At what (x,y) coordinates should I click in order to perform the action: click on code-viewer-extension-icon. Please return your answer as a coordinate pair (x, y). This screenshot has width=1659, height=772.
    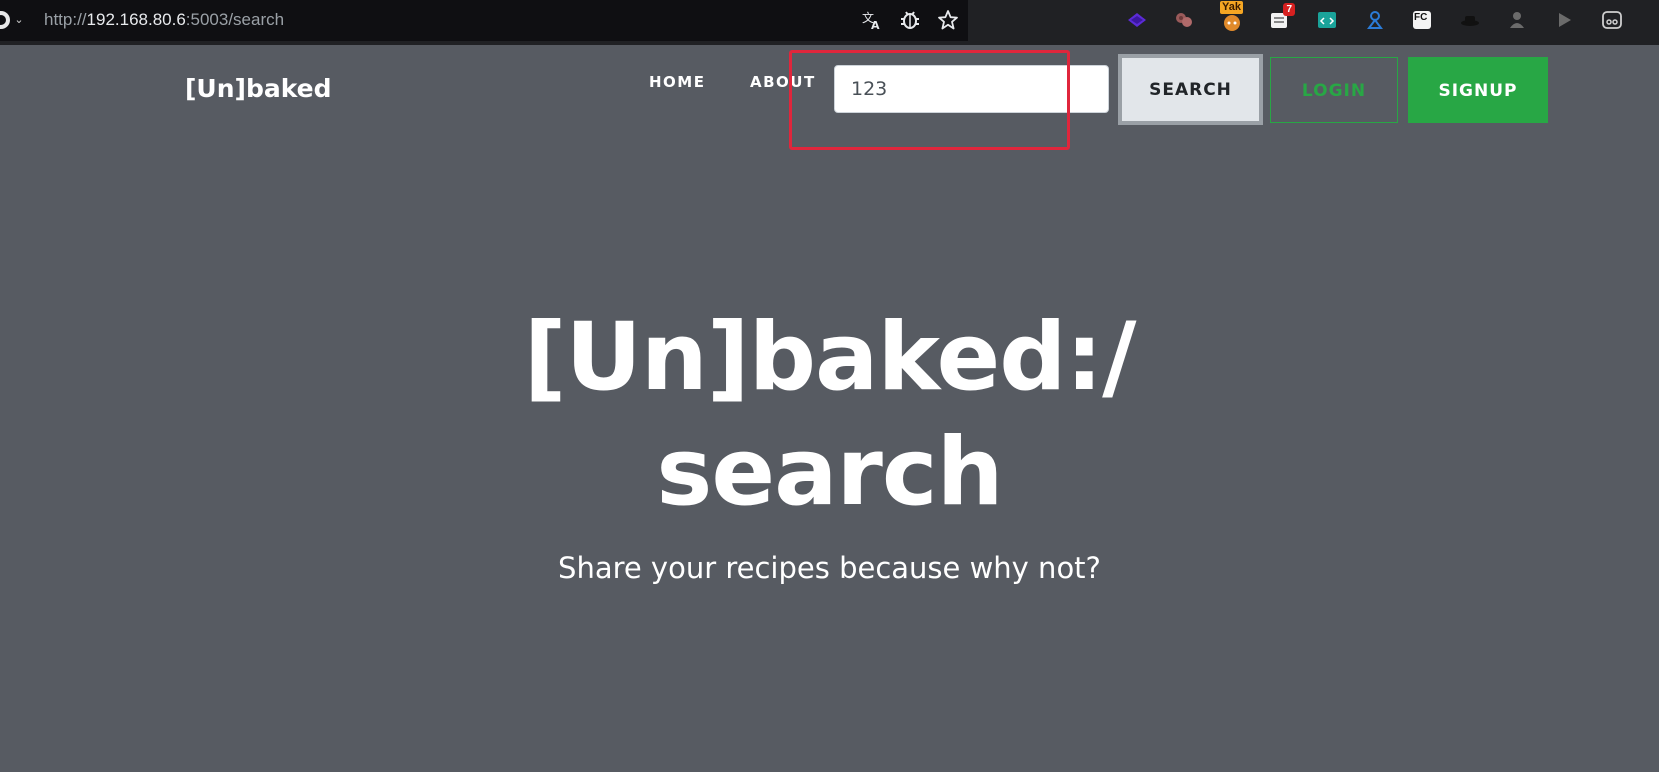
    Looking at the image, I should click on (1327, 20).